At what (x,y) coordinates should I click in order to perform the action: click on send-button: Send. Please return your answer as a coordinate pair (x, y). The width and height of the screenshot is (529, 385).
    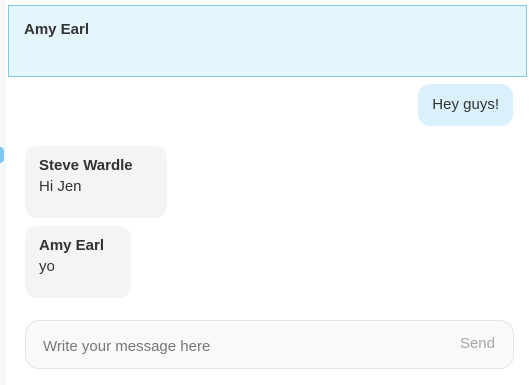
    Looking at the image, I should click on (477, 343).